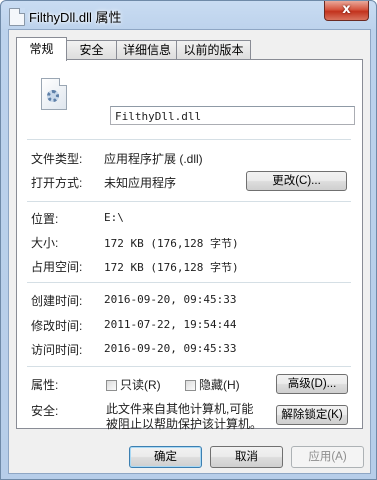 This screenshot has width=377, height=480. Describe the element at coordinates (170, 299) in the screenshot. I see `created-value: 2016-09-20, 09:45:33` at that location.